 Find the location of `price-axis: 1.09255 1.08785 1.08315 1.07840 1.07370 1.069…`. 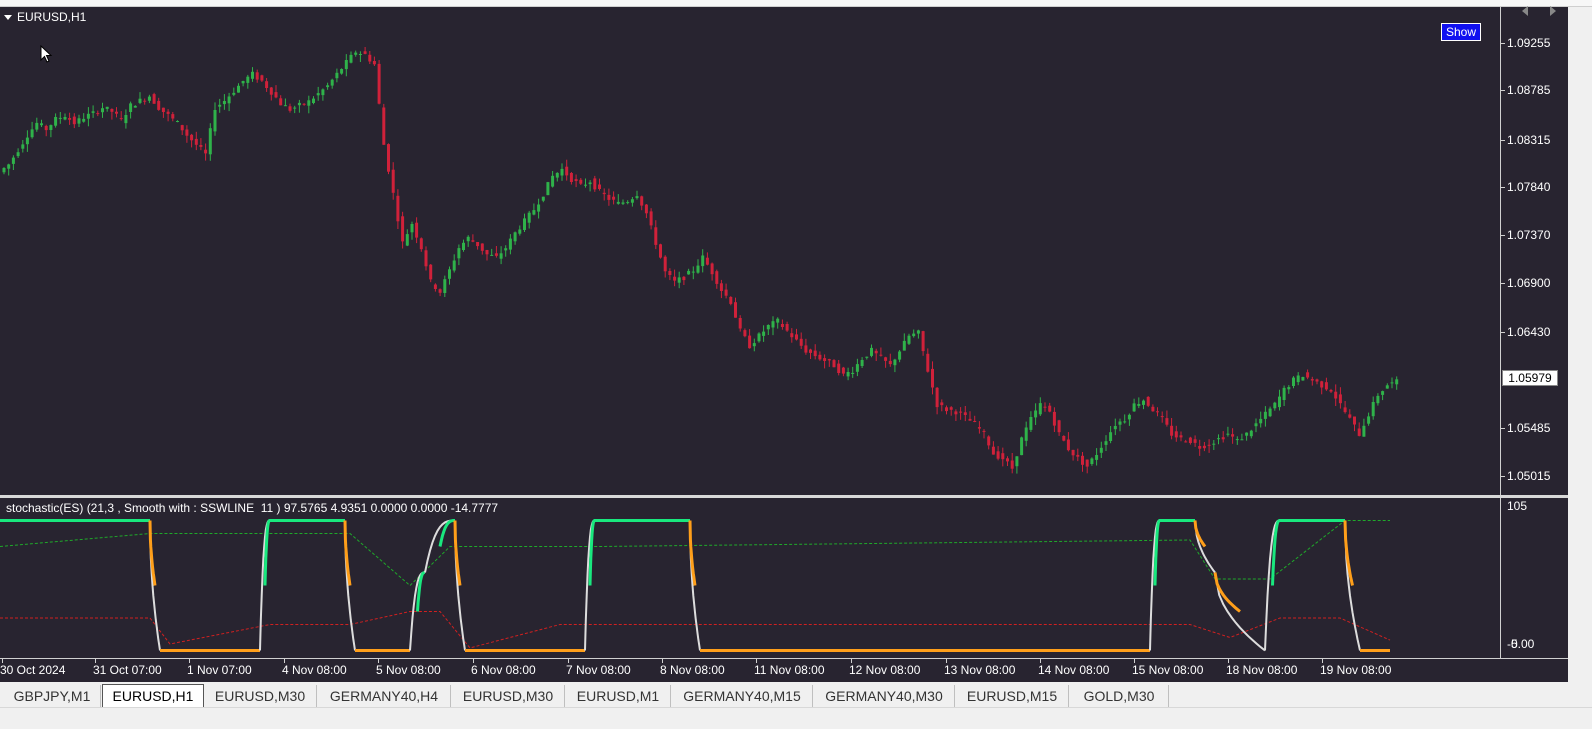

price-axis: 1.09255 1.08785 1.08315 1.07840 1.07370 1.069… is located at coordinates (1534, 251).